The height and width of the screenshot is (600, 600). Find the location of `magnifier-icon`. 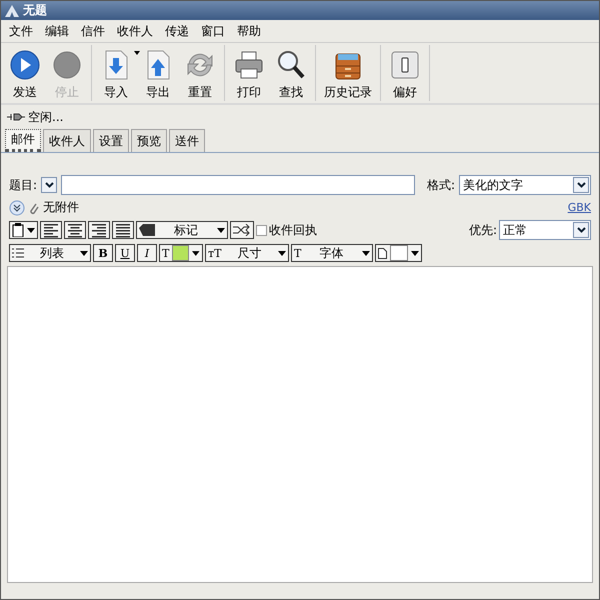

magnifier-icon is located at coordinates (291, 65).